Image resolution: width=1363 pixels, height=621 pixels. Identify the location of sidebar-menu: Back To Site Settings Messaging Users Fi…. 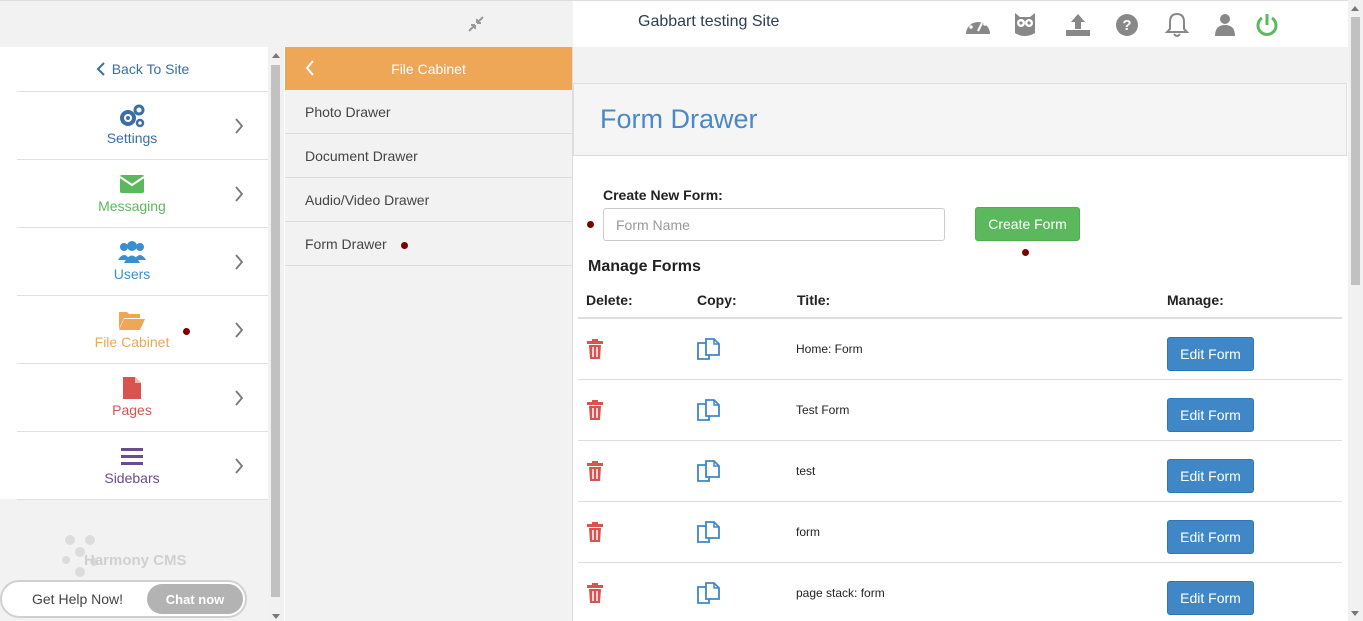
(134, 273).